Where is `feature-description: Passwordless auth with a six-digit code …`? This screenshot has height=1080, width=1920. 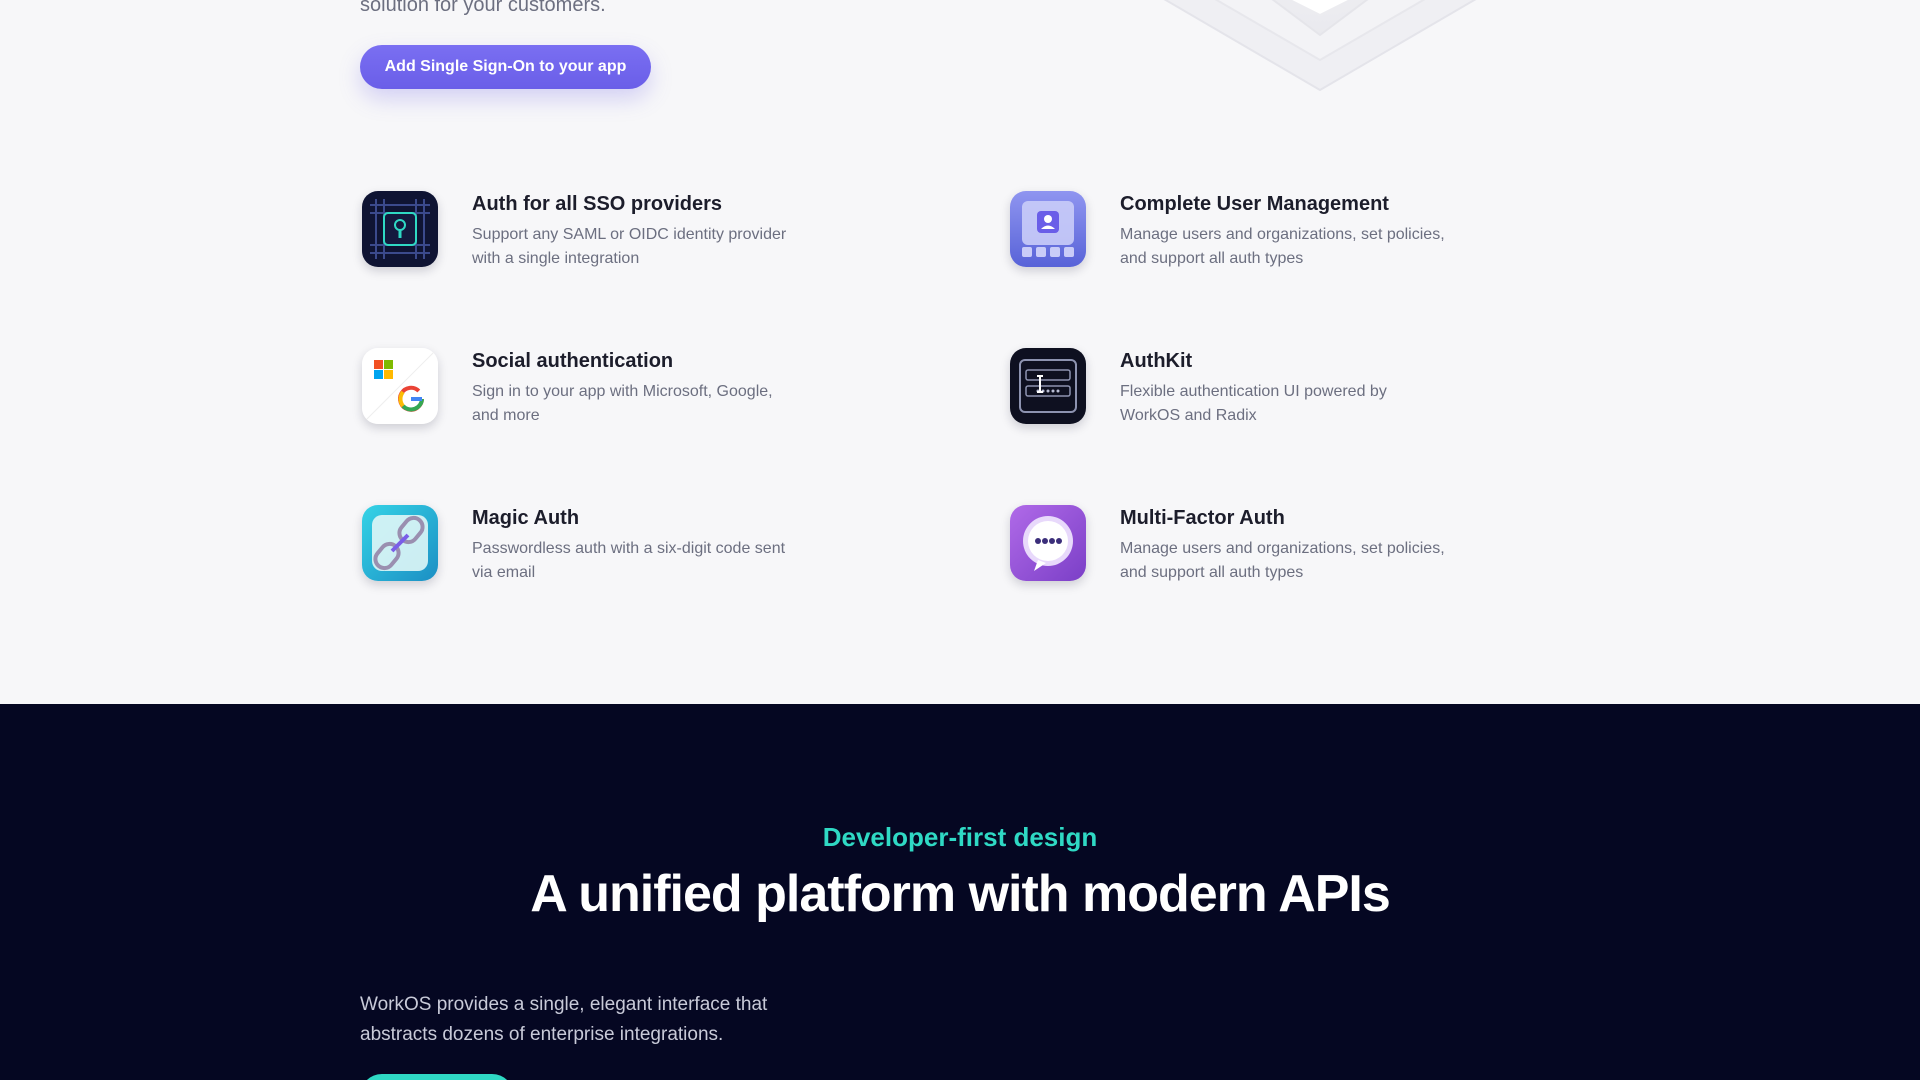 feature-description: Passwordless auth with a six-digit code … is located at coordinates (629, 560).